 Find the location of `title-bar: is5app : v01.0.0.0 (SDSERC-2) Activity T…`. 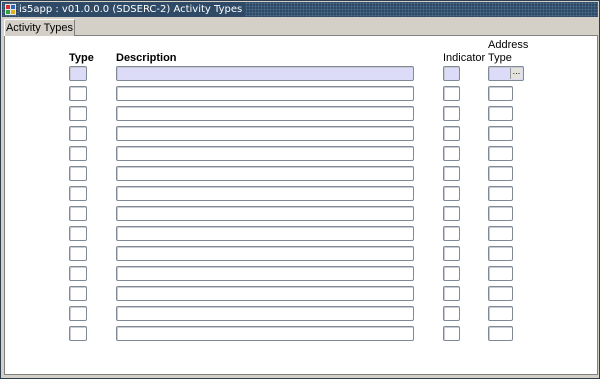

title-bar: is5app : v01.0.0.0 (SDSERC-2) Activity T… is located at coordinates (300, 9).